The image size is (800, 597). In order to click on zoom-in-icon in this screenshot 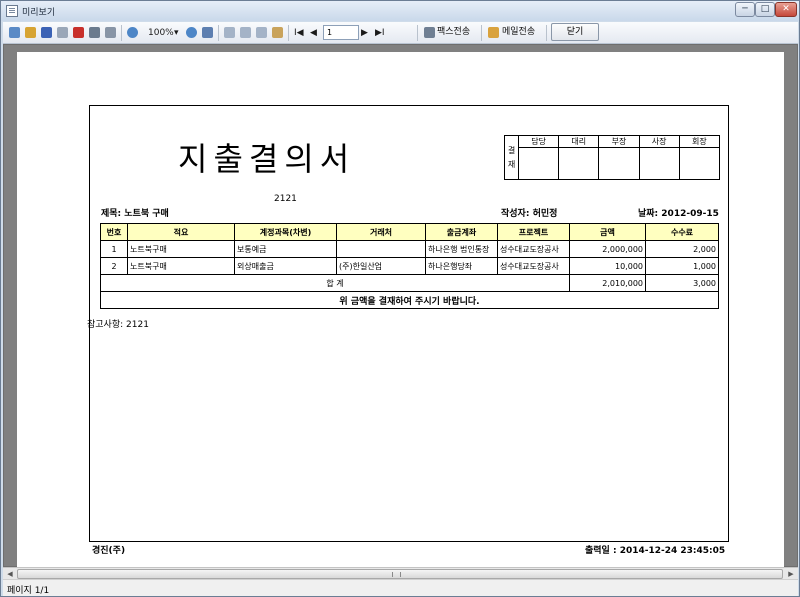, I will do `click(132, 32)`.